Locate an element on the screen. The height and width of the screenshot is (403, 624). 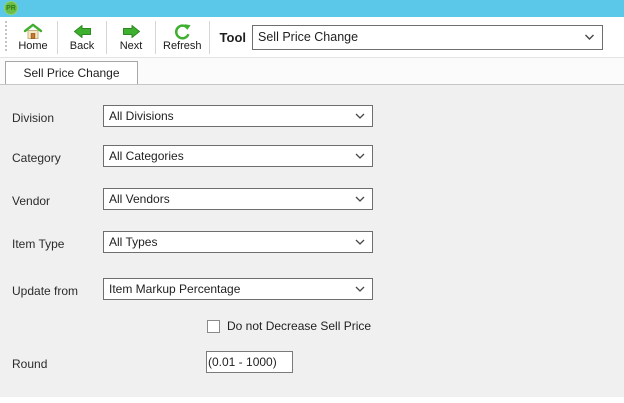
do-not-decrease-row: Do not Decrease Sell Price is located at coordinates (289, 326).